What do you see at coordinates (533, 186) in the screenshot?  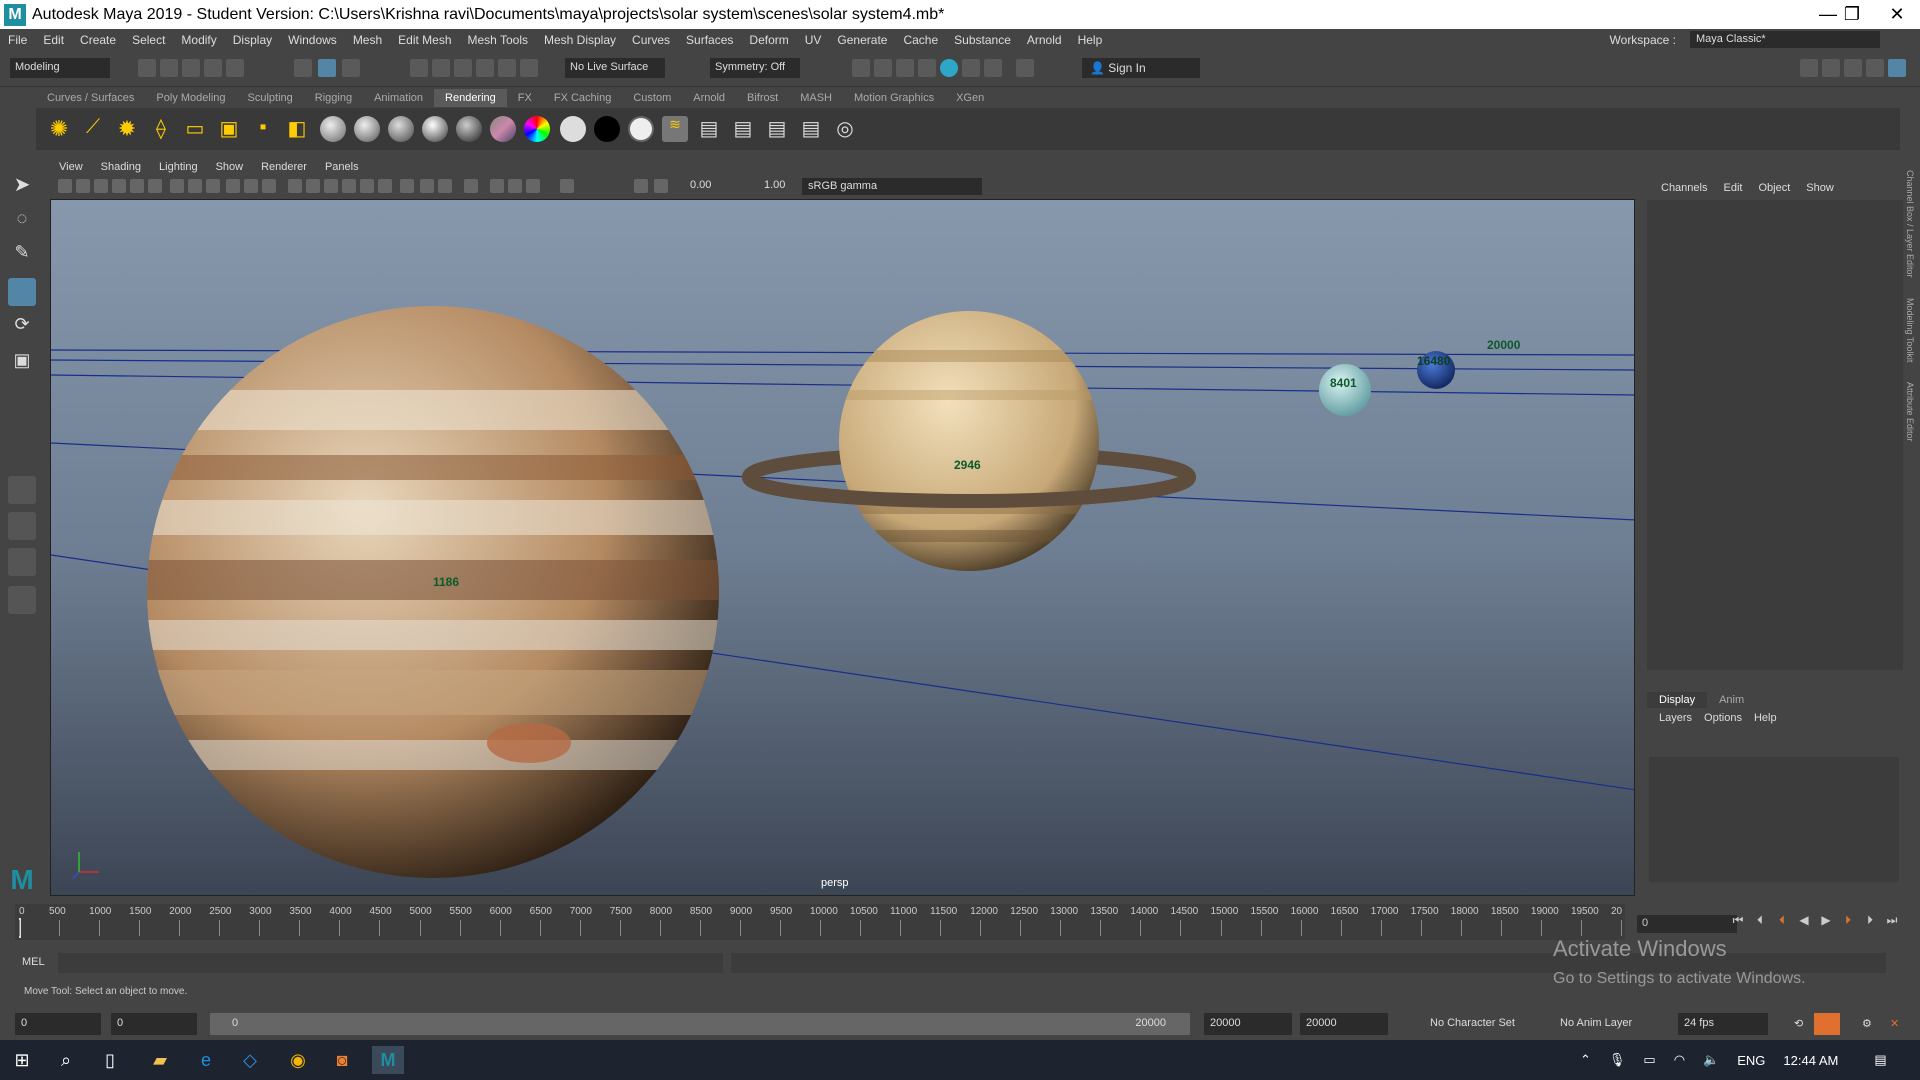 I see `xray-components-icon` at bounding box center [533, 186].